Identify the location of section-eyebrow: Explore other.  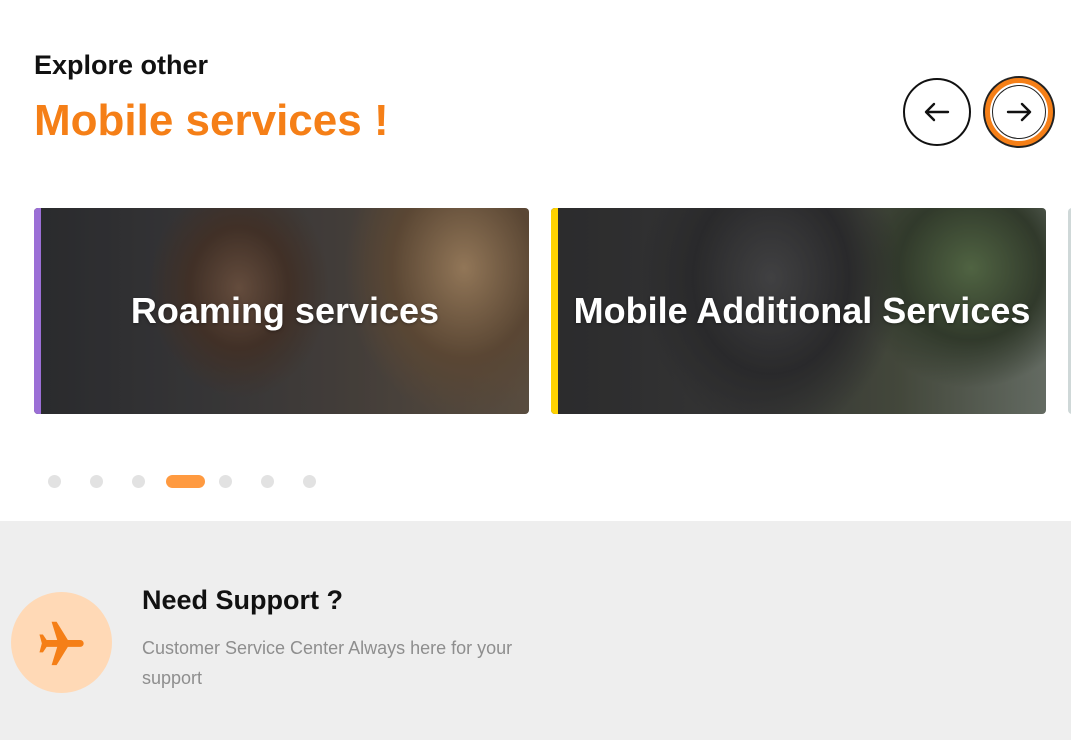
(121, 65).